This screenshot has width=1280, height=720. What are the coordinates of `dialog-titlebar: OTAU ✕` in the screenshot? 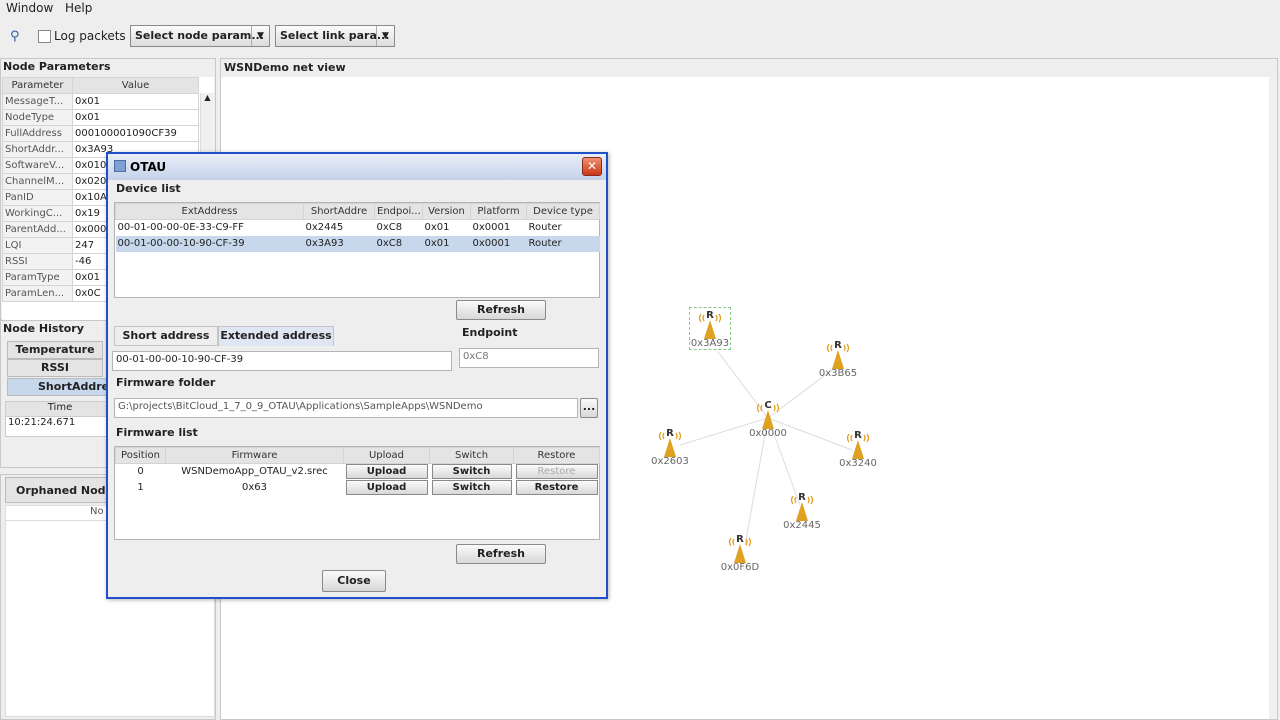 It's located at (357, 167).